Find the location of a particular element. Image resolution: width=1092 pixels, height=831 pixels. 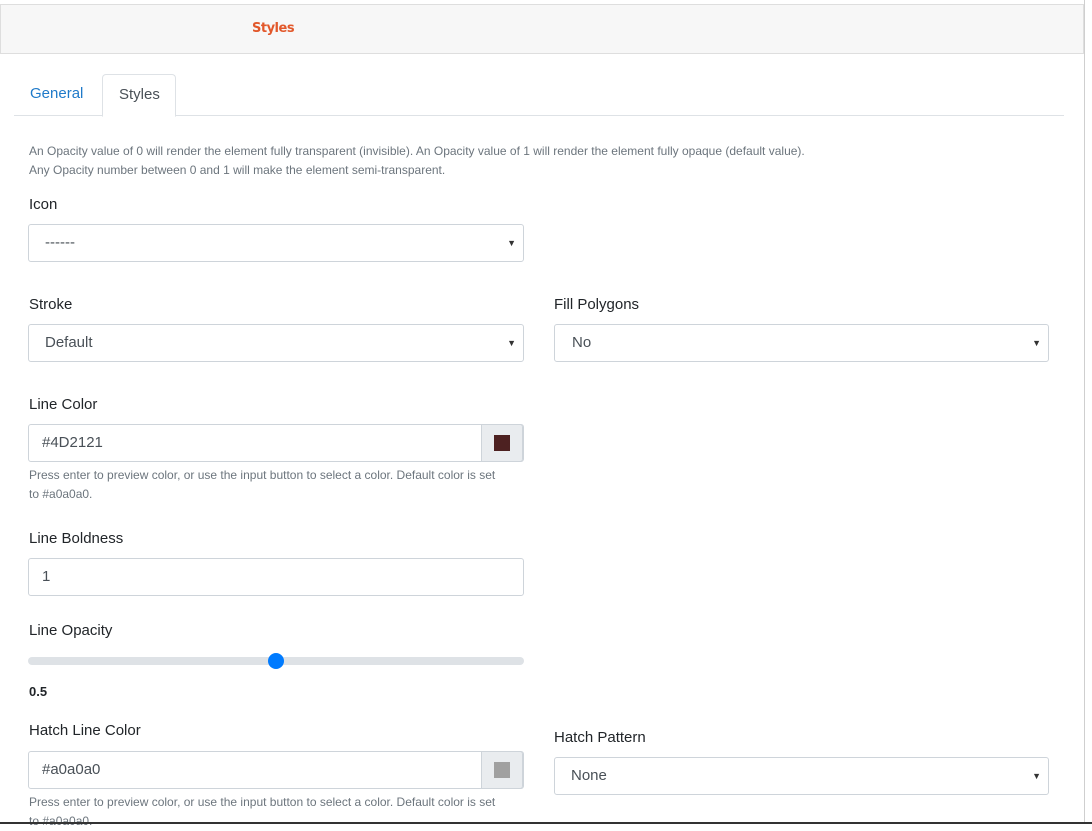

icon-select-value: ------ is located at coordinates (60, 242).